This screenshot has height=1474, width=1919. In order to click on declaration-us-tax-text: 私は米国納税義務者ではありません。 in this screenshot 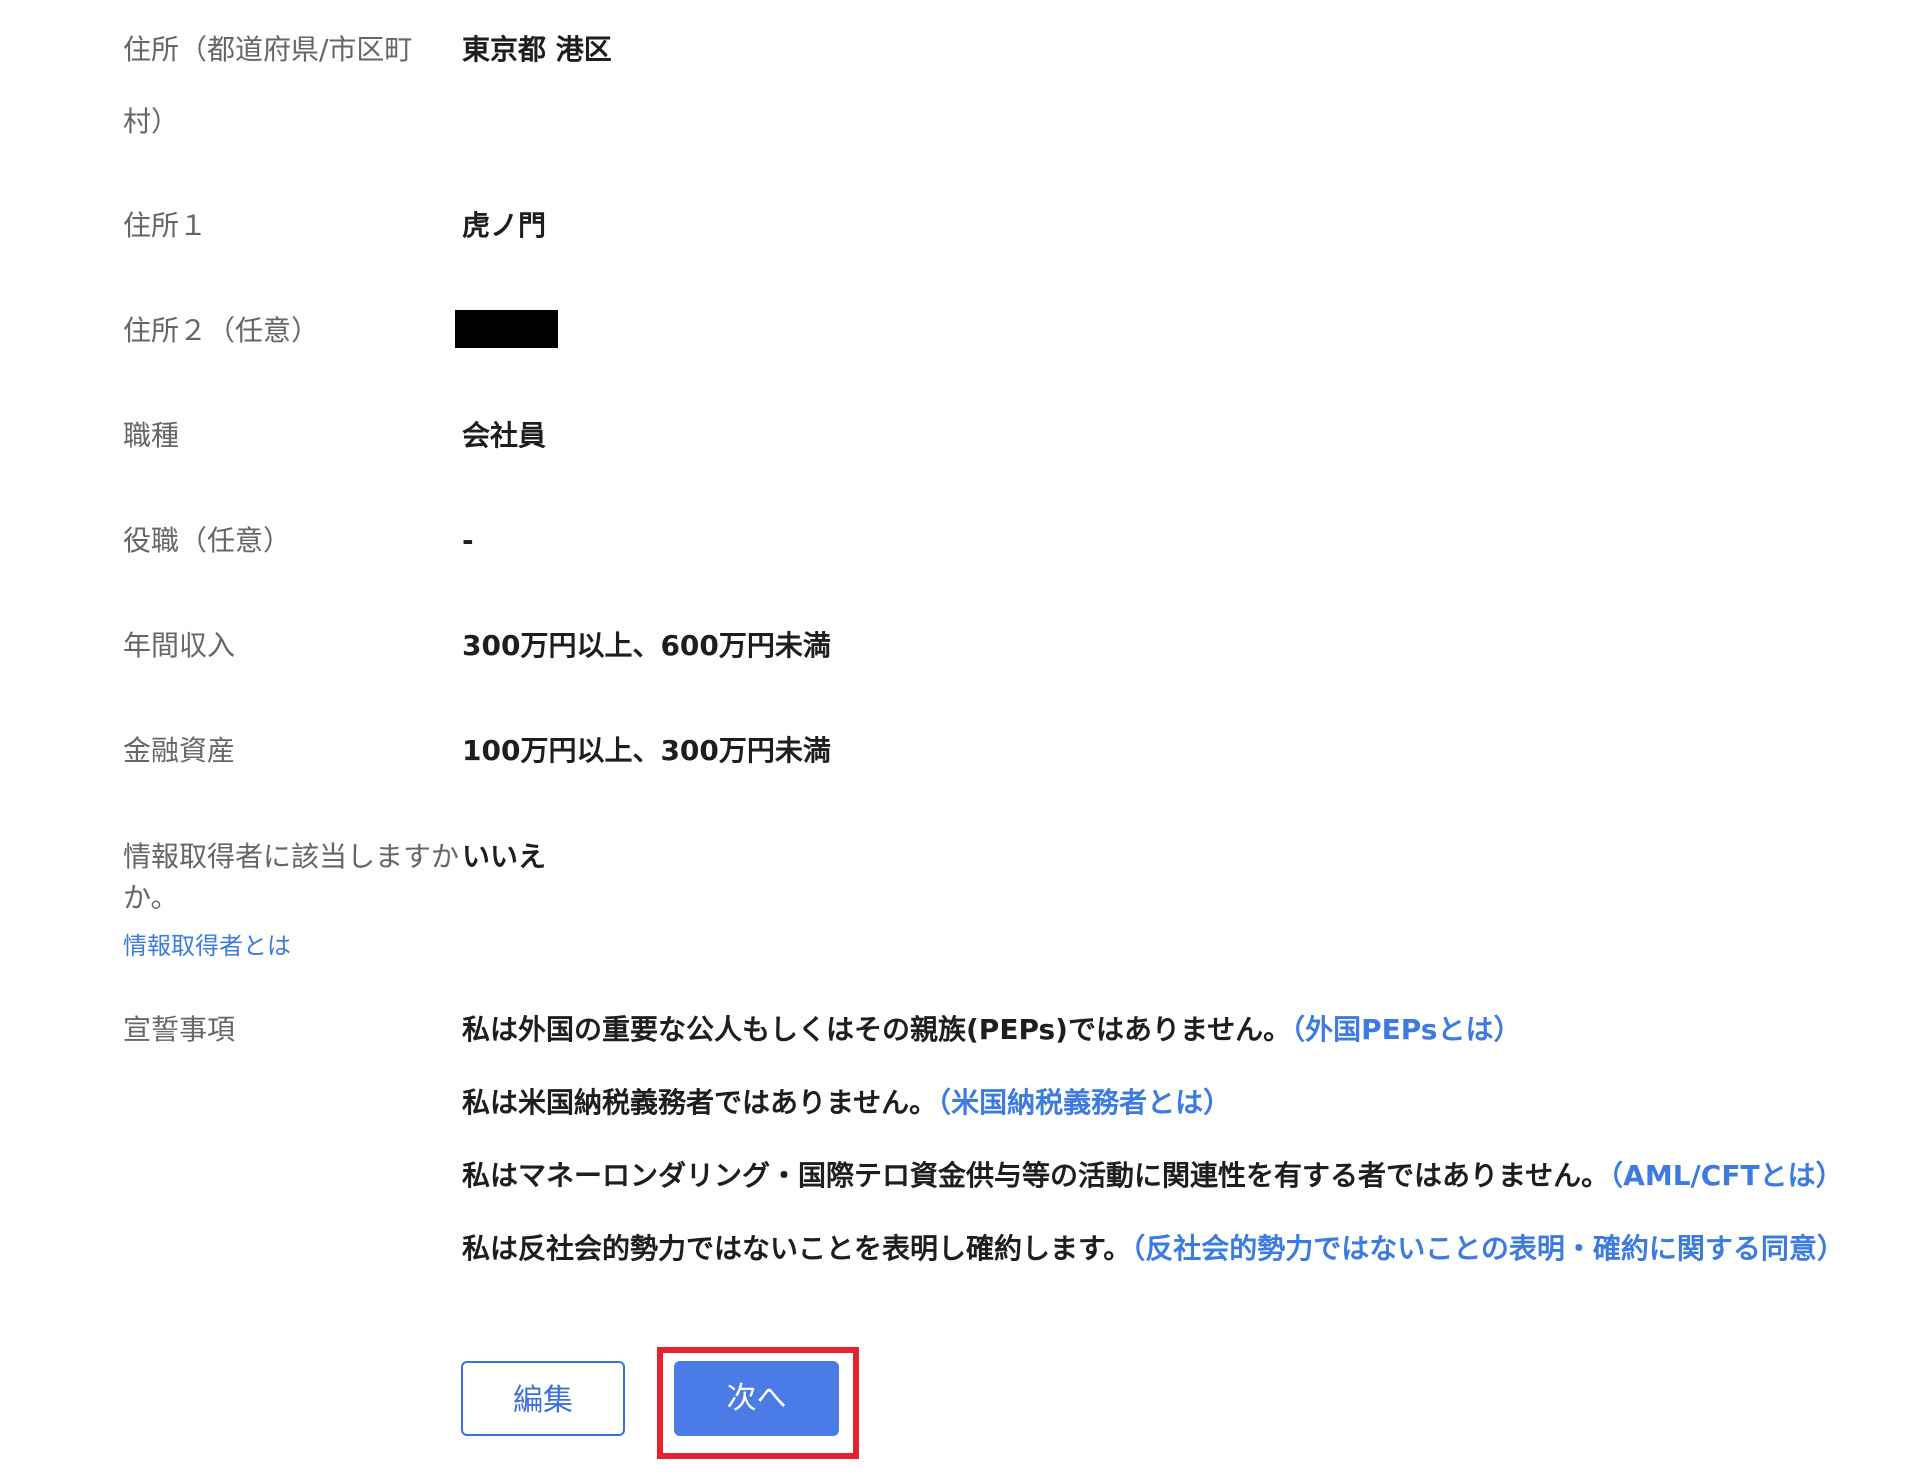, I will do `click(700, 1102)`.